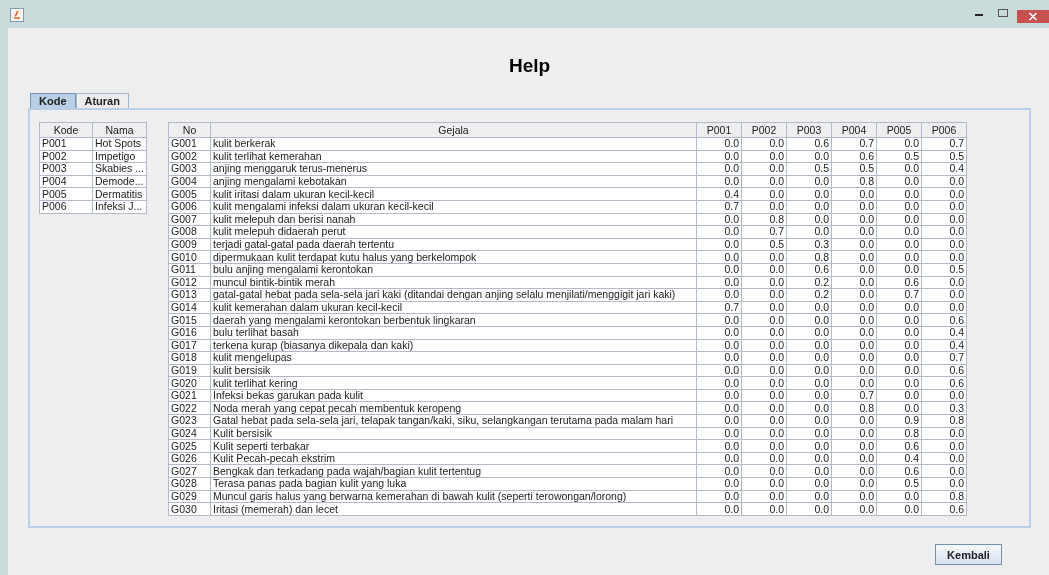 Image resolution: width=1049 pixels, height=575 pixels. I want to click on column-header: P002, so click(764, 130).